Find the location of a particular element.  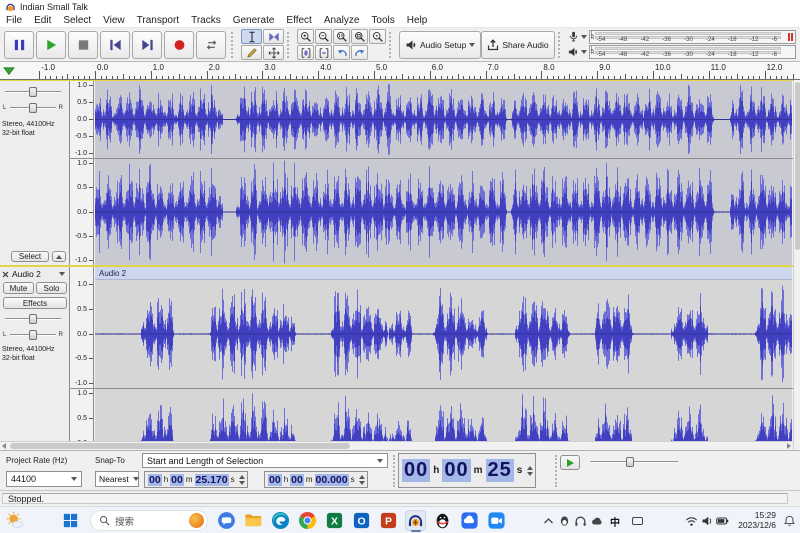

close-track-icon is located at coordinates (5, 274).